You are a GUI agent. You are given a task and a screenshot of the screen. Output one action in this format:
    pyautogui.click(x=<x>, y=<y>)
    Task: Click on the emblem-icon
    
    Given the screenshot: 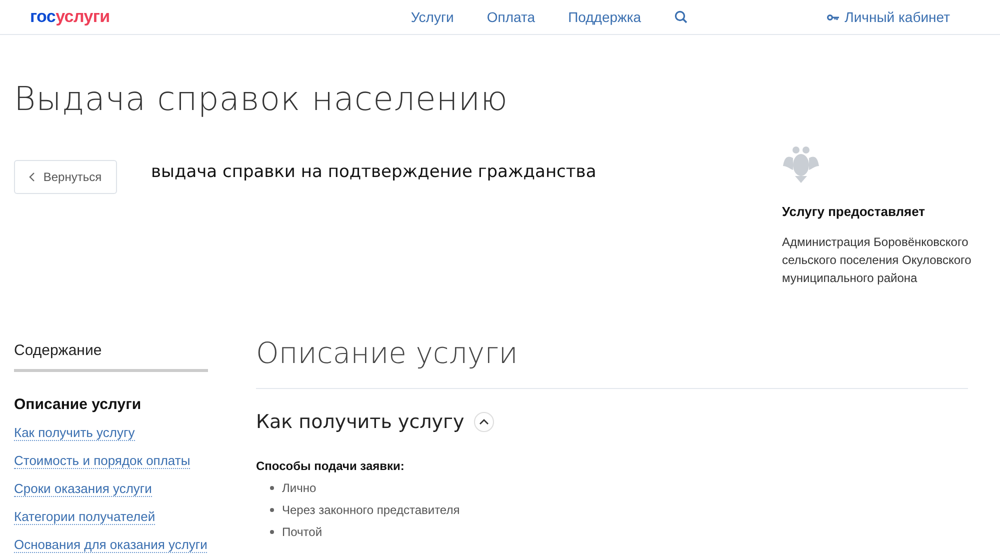 What is the action you would take?
    pyautogui.click(x=801, y=164)
    